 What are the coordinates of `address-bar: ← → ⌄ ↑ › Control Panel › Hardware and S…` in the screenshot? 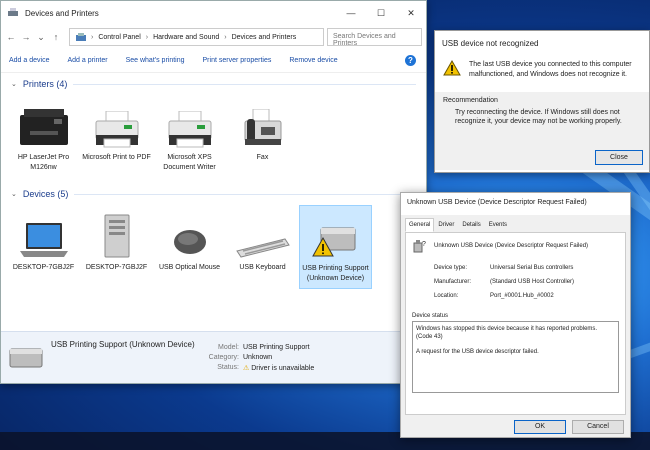 It's located at (213, 37).